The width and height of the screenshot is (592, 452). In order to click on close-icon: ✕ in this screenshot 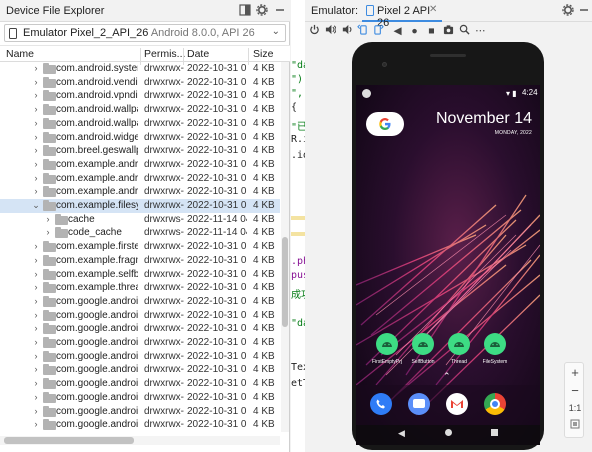, I will do `click(433, 9)`.